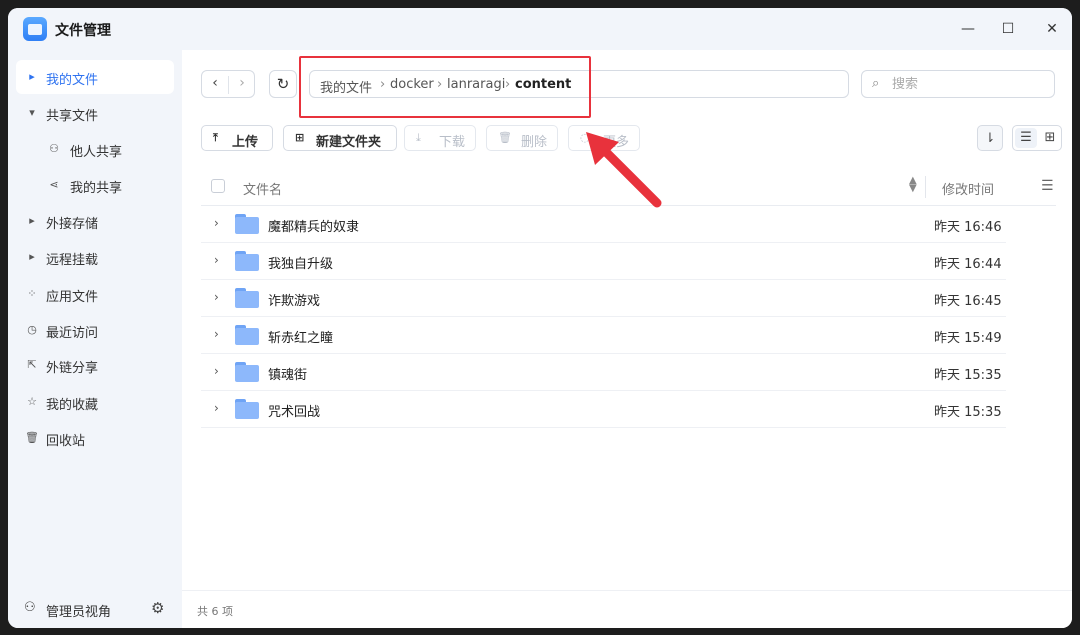 This screenshot has height=635, width=1080. I want to click on sidebar-item-favorites: ☆ 我的收藏, so click(95, 402).